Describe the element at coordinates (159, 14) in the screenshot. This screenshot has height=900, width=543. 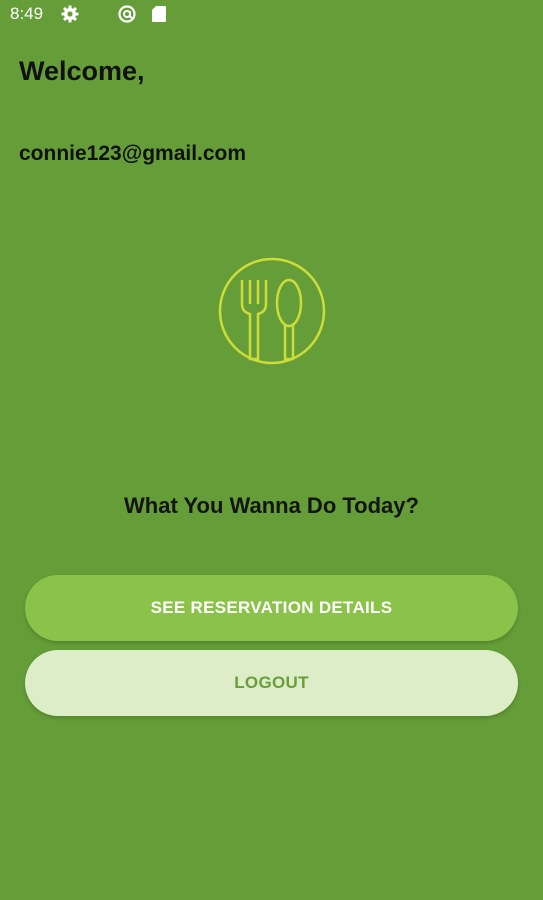
I see `sd-card-icon` at that location.